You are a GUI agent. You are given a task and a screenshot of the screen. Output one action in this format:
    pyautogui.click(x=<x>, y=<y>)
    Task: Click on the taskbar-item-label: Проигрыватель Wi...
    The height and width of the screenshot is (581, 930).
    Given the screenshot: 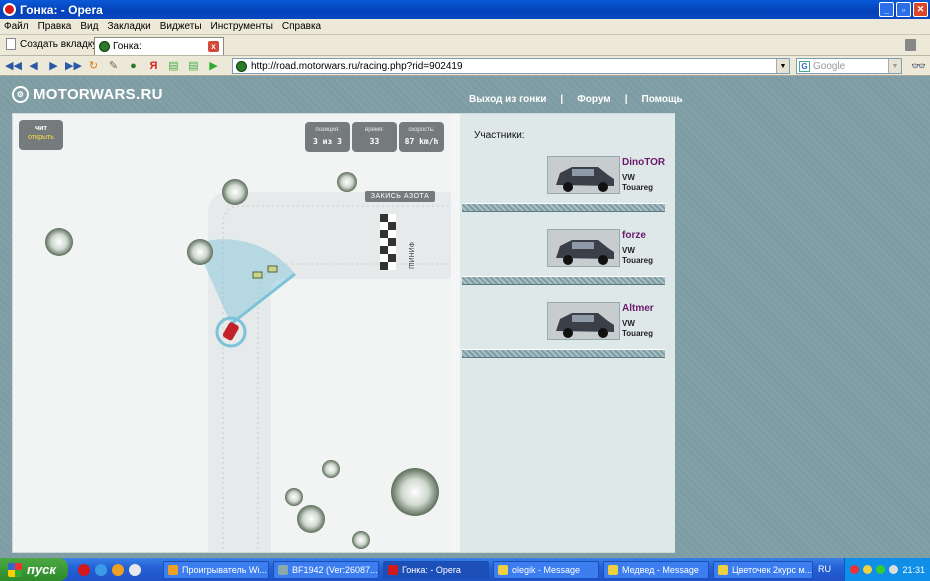 What is the action you would take?
    pyautogui.click(x=224, y=569)
    